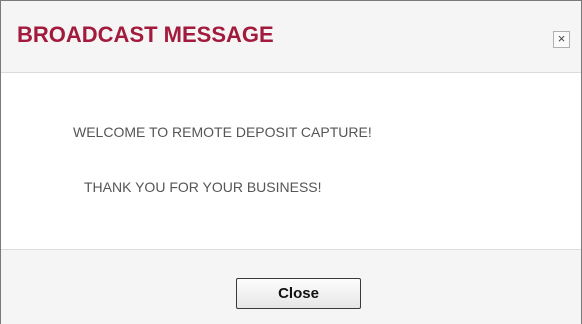 The width and height of the screenshot is (582, 324). I want to click on close-button: Close, so click(298, 293).